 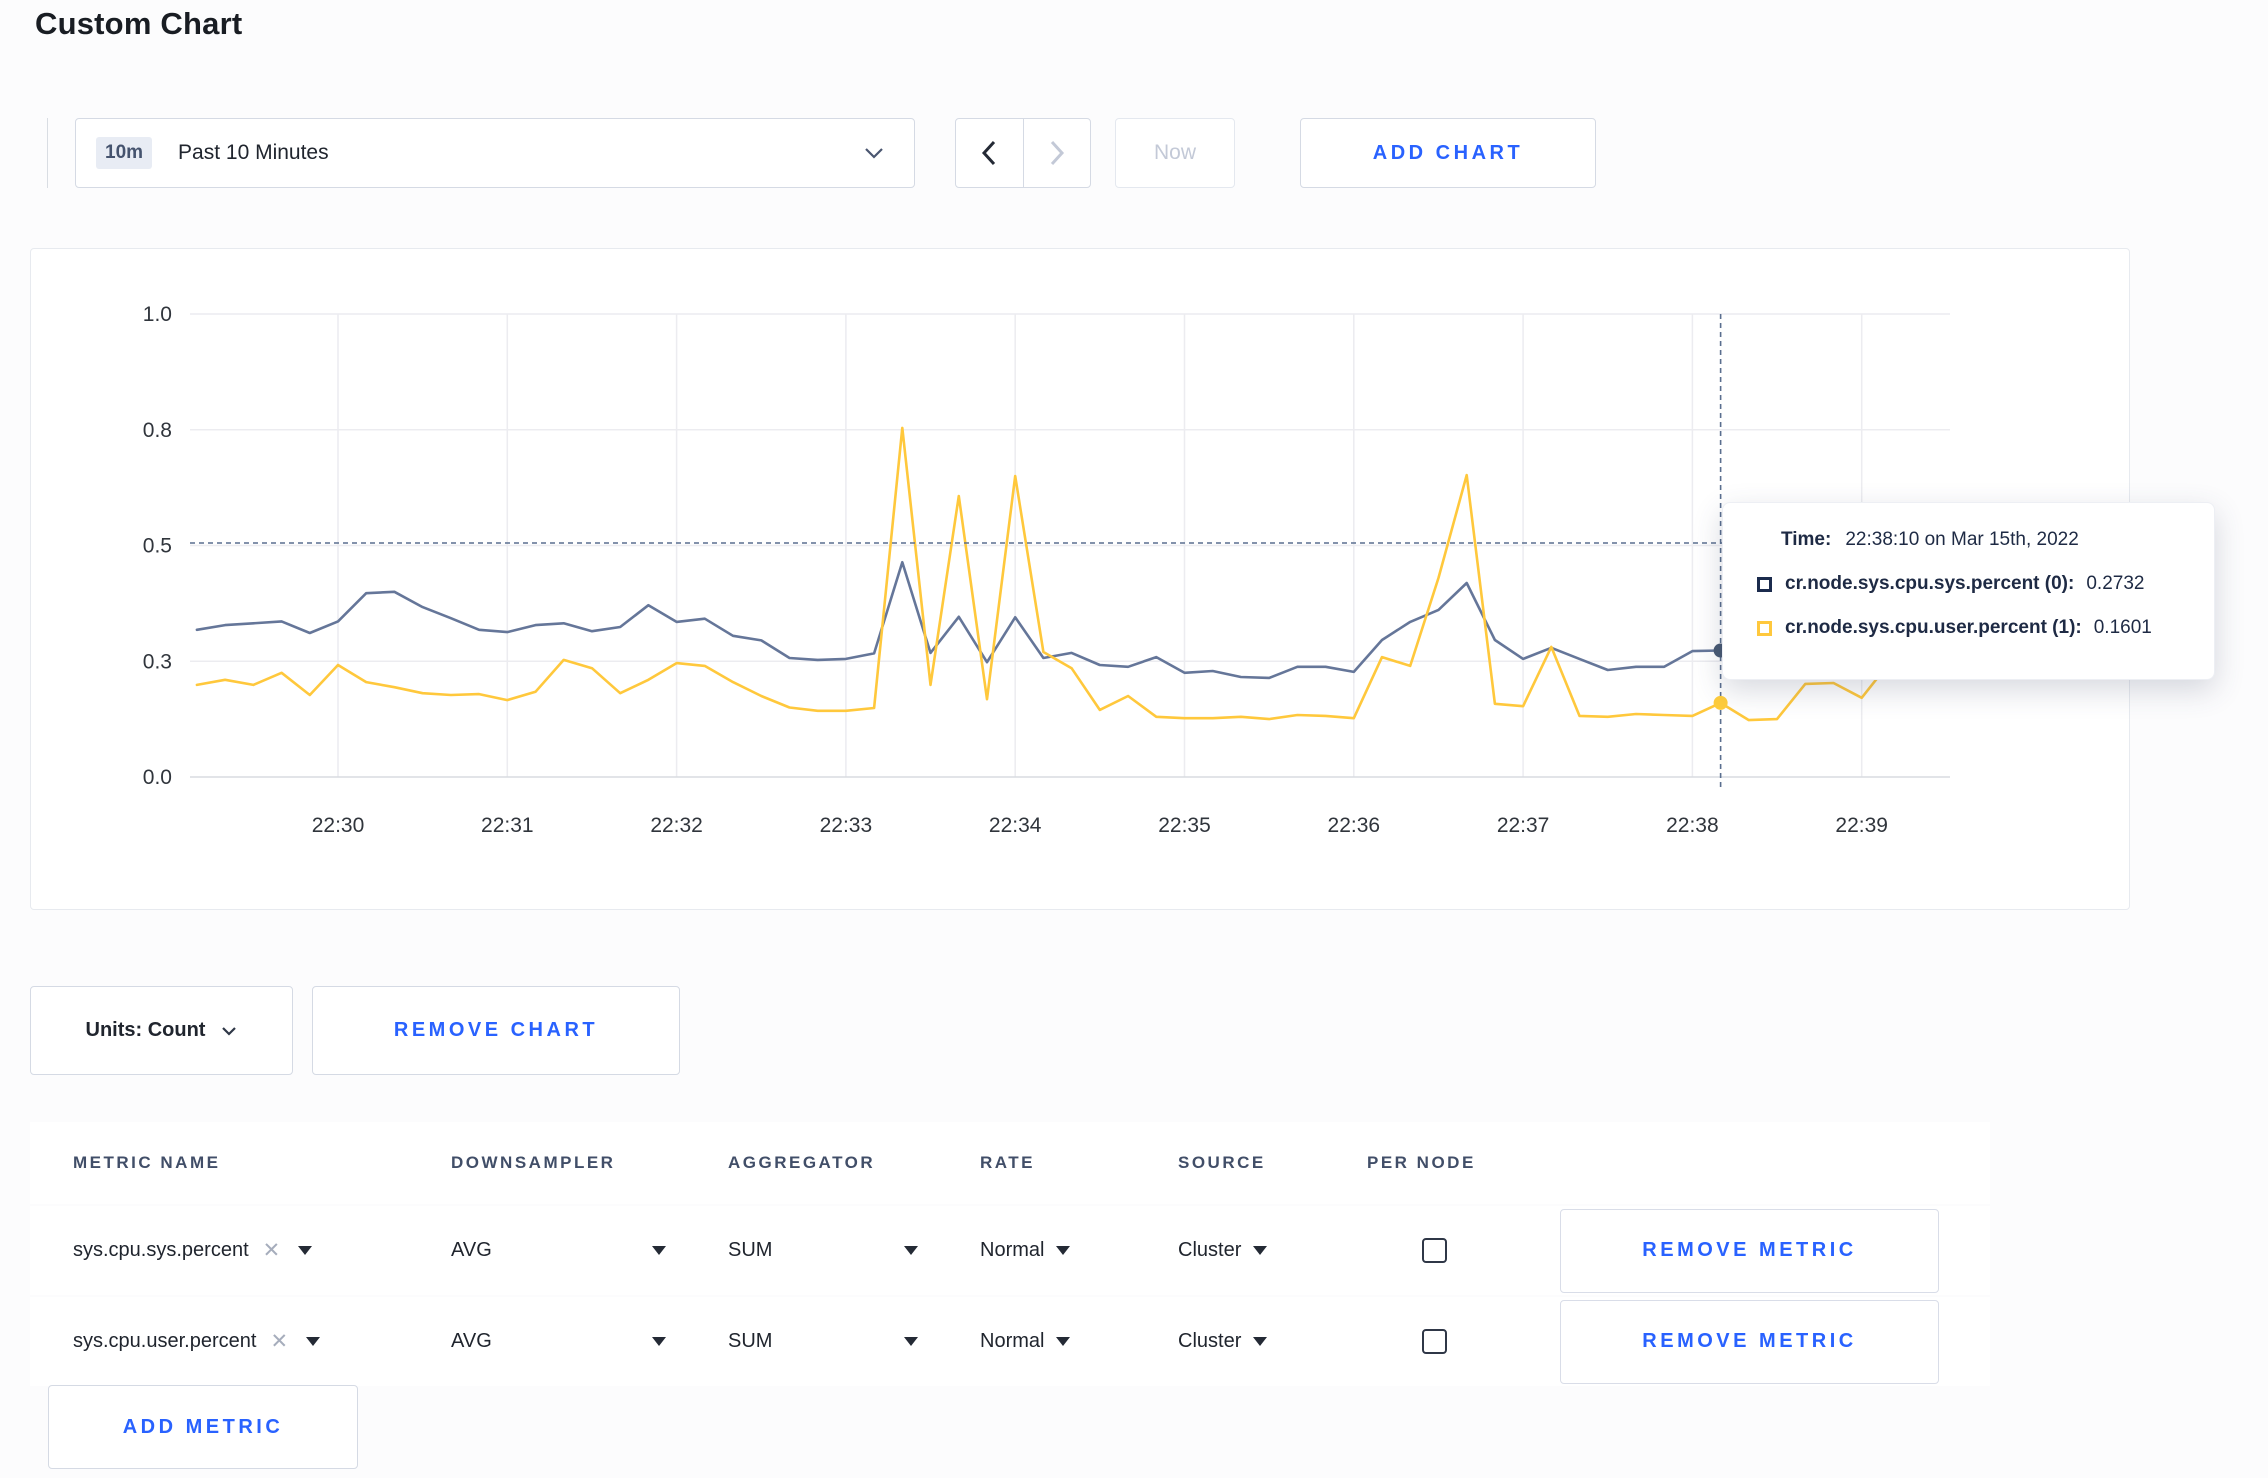 What do you see at coordinates (262, 1250) in the screenshot?
I see `metric-name-select: sys.cpu.sys.percent ✕` at bounding box center [262, 1250].